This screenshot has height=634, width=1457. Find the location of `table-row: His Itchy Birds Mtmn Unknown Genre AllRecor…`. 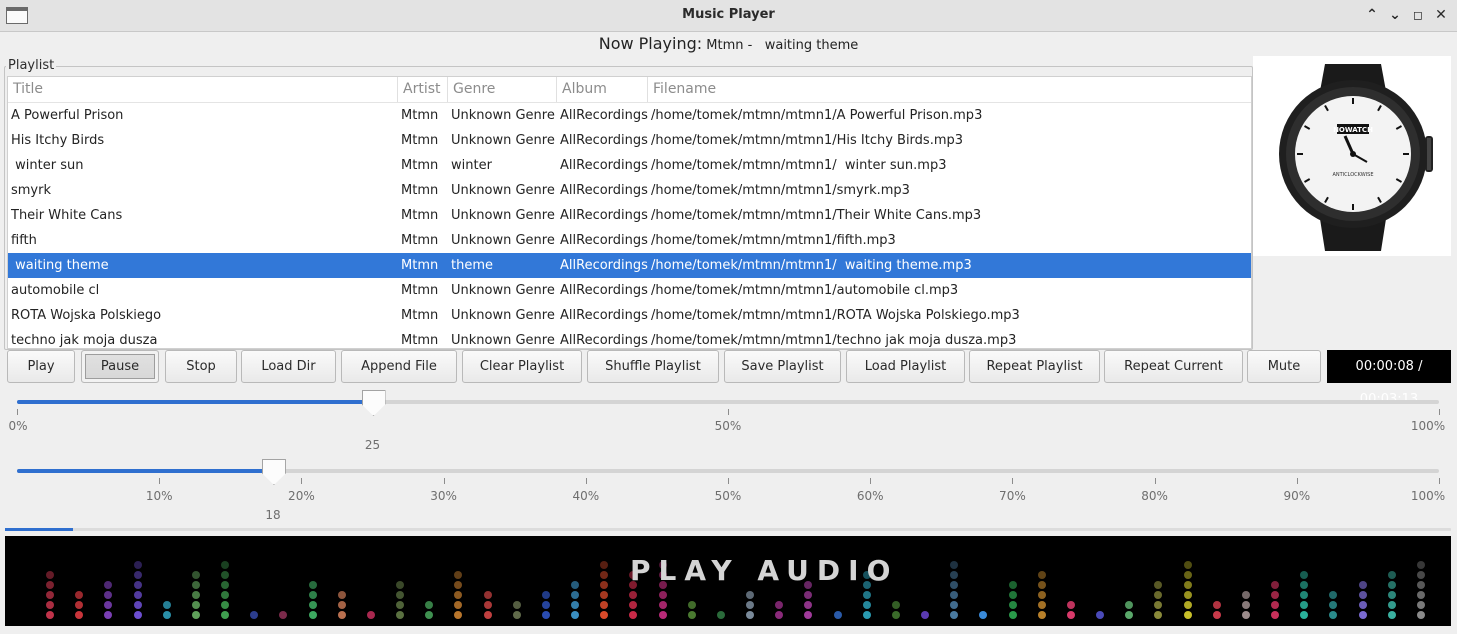

table-row: His Itchy Birds Mtmn Unknown Genre AllRecor… is located at coordinates (629, 140).